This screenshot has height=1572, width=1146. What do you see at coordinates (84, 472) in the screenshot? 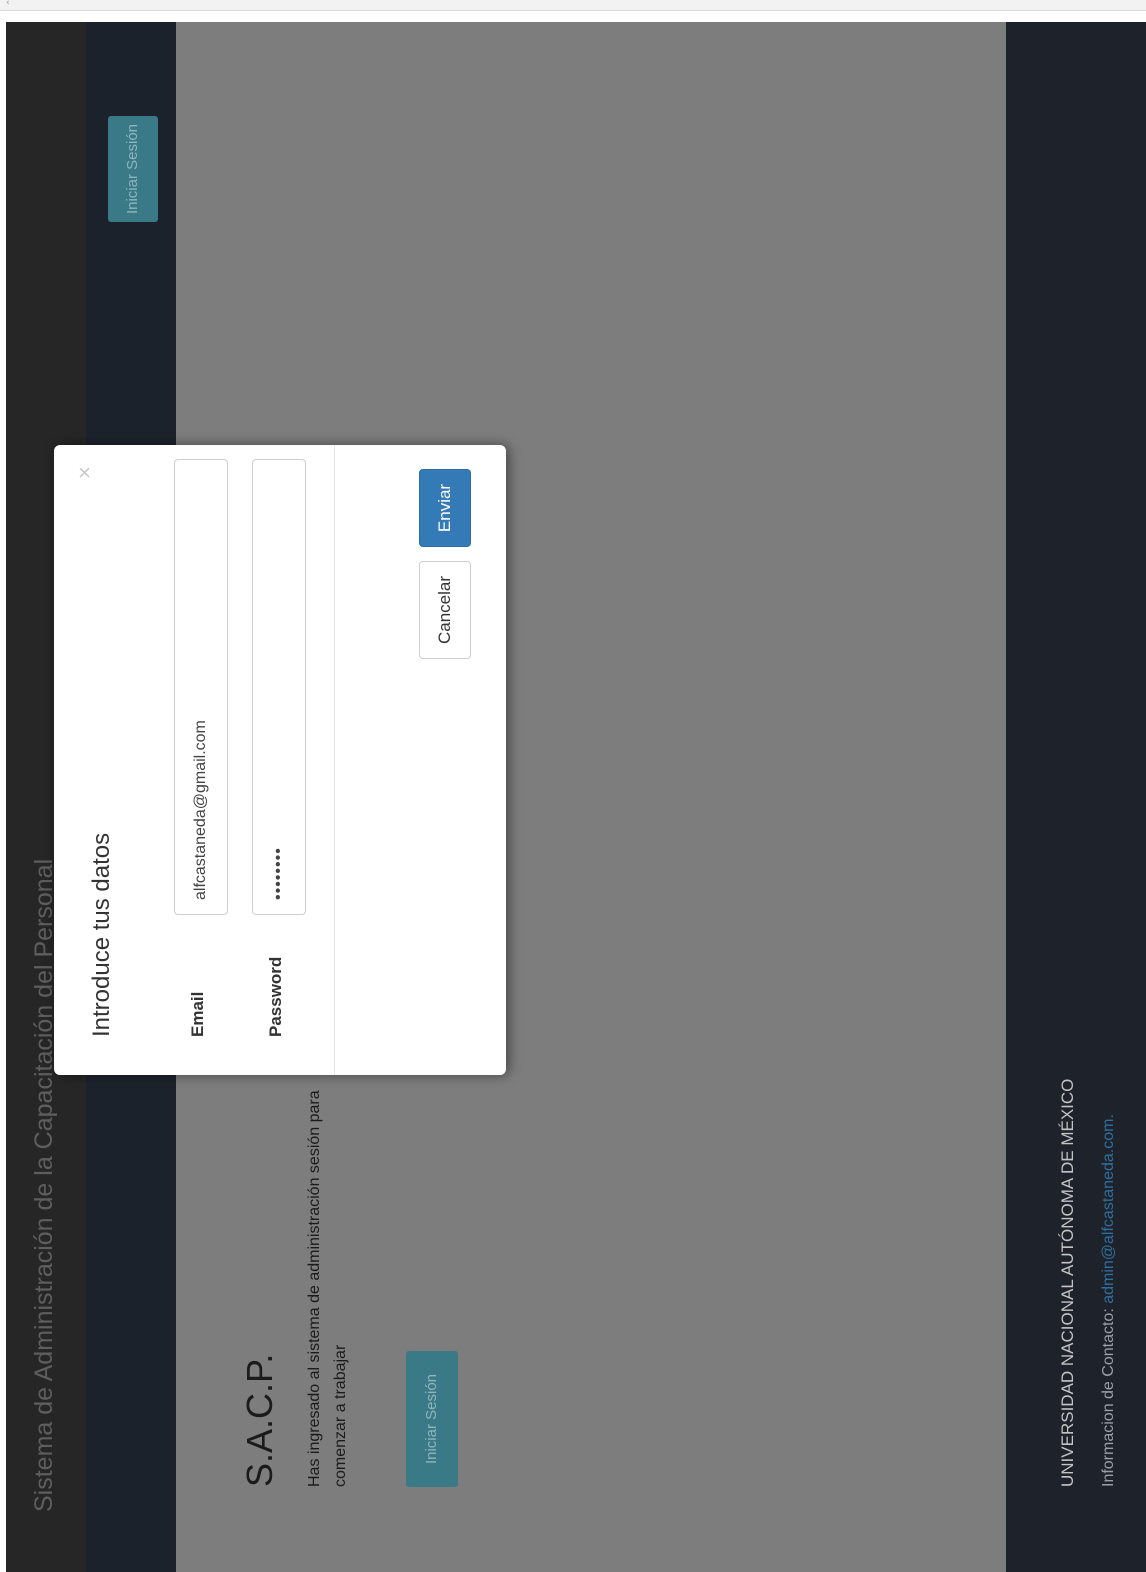
I see `close-icon: ×` at bounding box center [84, 472].